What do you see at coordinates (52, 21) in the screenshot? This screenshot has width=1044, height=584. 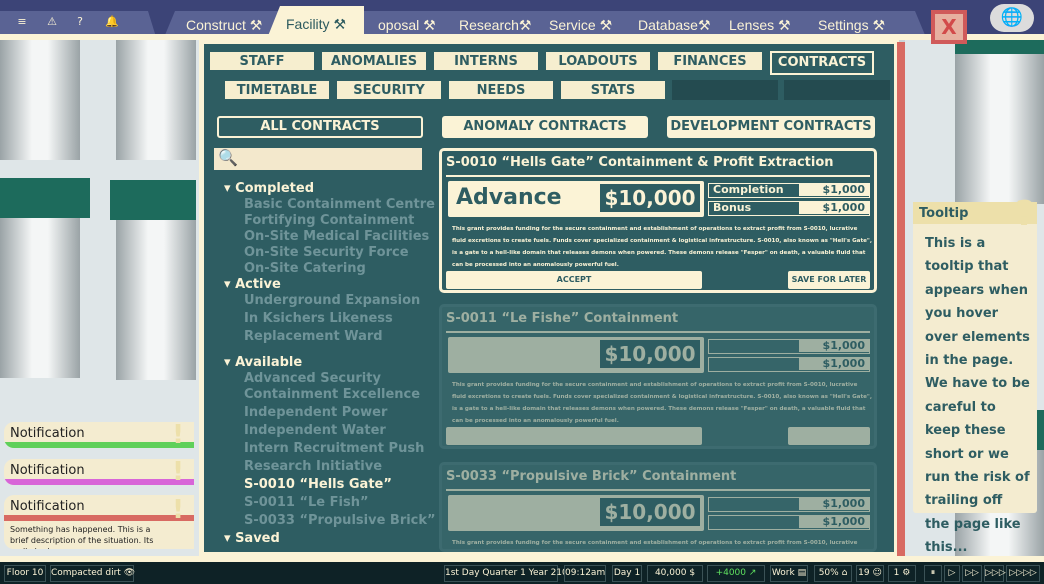 I see `alert-icon: ⚠` at bounding box center [52, 21].